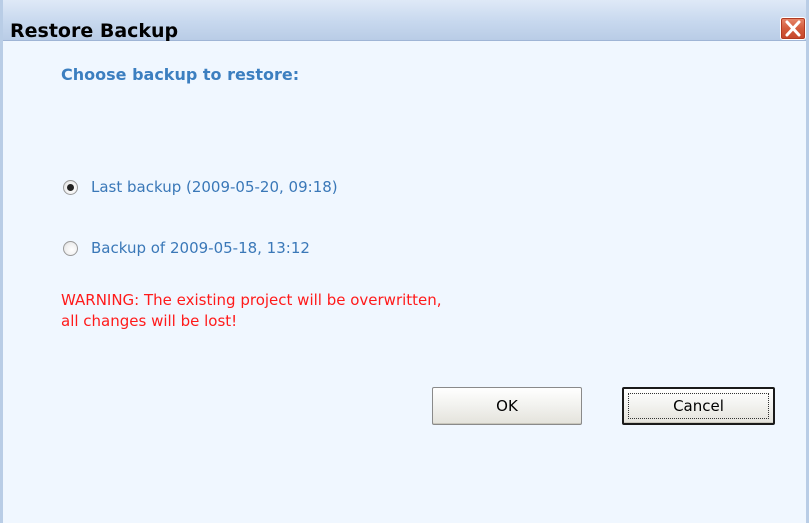 The width and height of the screenshot is (809, 523). Describe the element at coordinates (200, 248) in the screenshot. I see `radio-label-older-backup: Backup of 2009-05-18, 13:12` at that location.